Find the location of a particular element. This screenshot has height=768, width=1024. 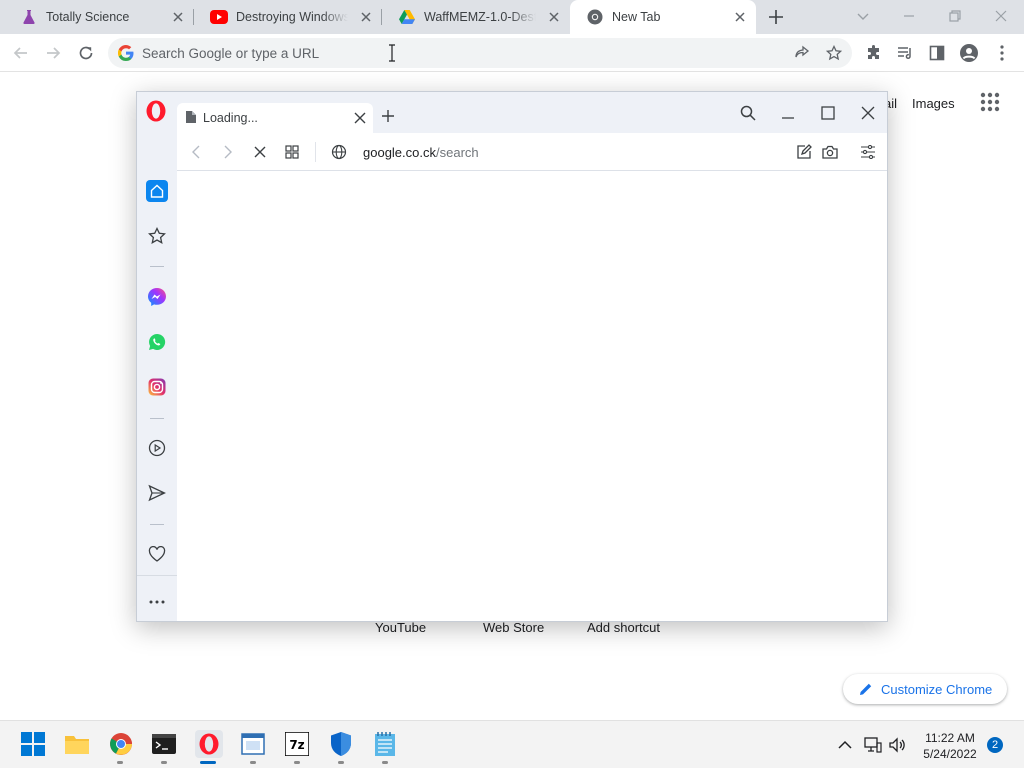

notepad-icon is located at coordinates (385, 744).